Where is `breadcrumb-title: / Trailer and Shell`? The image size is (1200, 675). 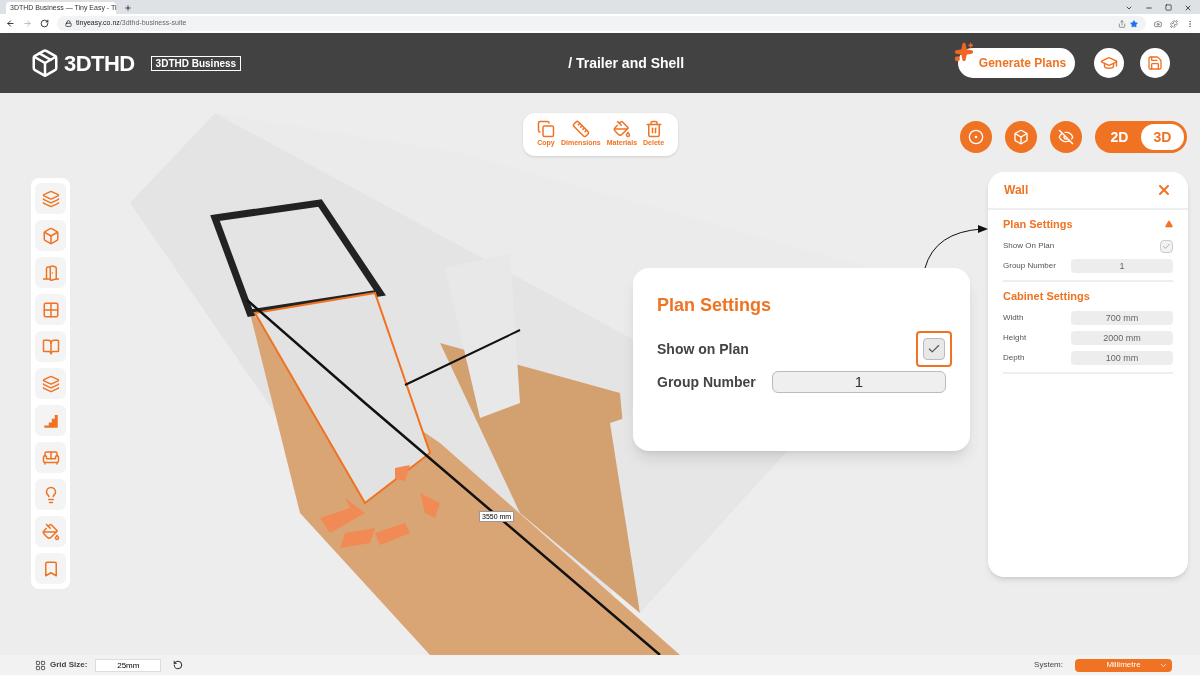 breadcrumb-title: / Trailer and Shell is located at coordinates (626, 63).